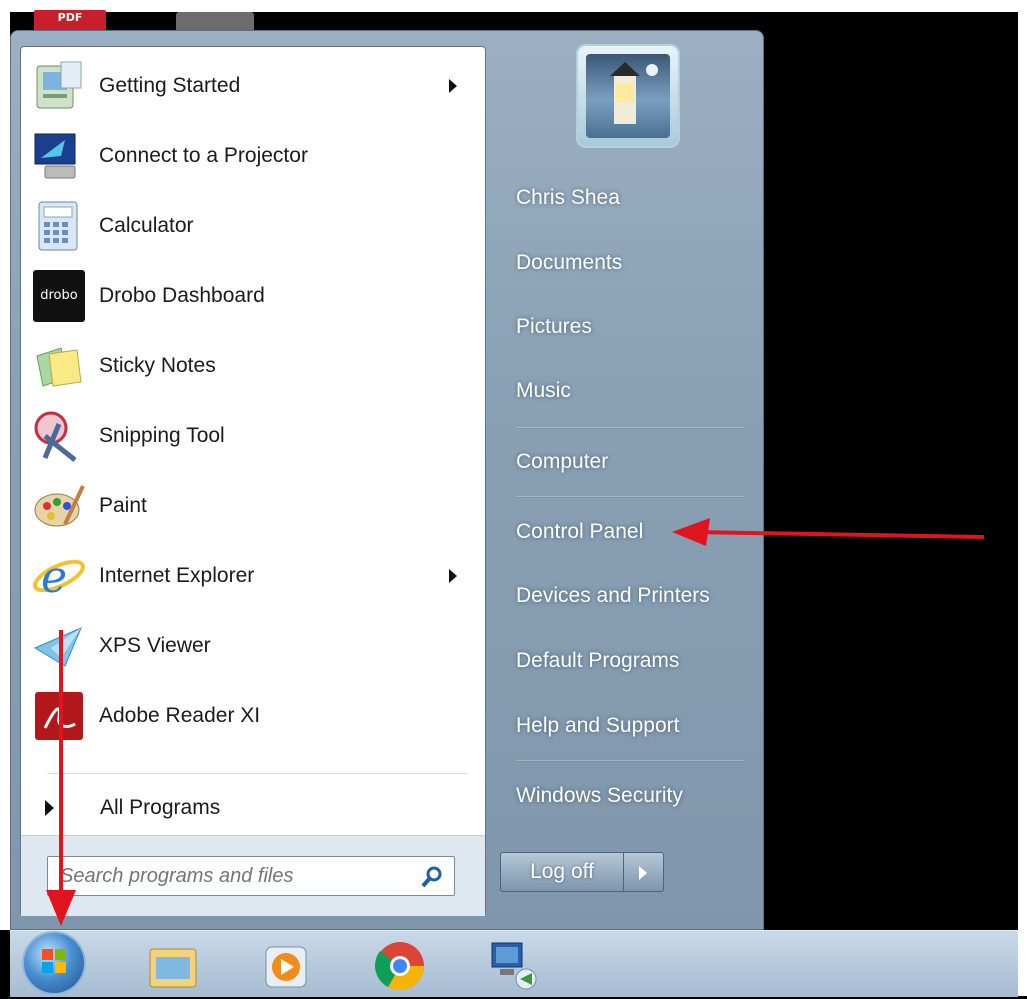  I want to click on arrow-to-control-panel, so click(828, 532).